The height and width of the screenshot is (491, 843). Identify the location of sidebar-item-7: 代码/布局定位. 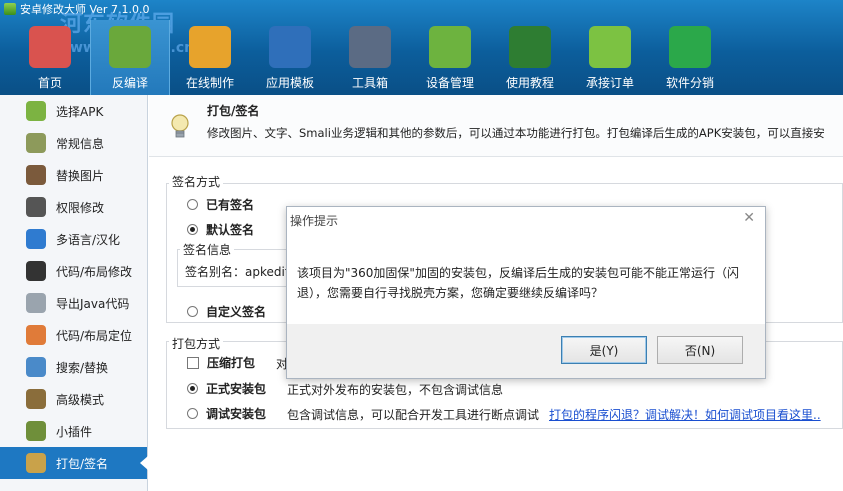
(73, 335).